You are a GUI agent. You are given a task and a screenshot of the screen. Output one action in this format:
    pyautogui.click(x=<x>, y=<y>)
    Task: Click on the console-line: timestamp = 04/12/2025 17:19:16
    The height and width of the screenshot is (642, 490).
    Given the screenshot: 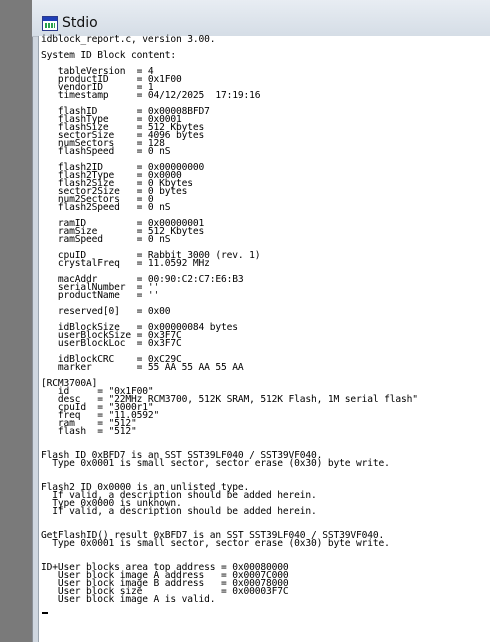 What is the action you would take?
    pyautogui.click(x=151, y=95)
    